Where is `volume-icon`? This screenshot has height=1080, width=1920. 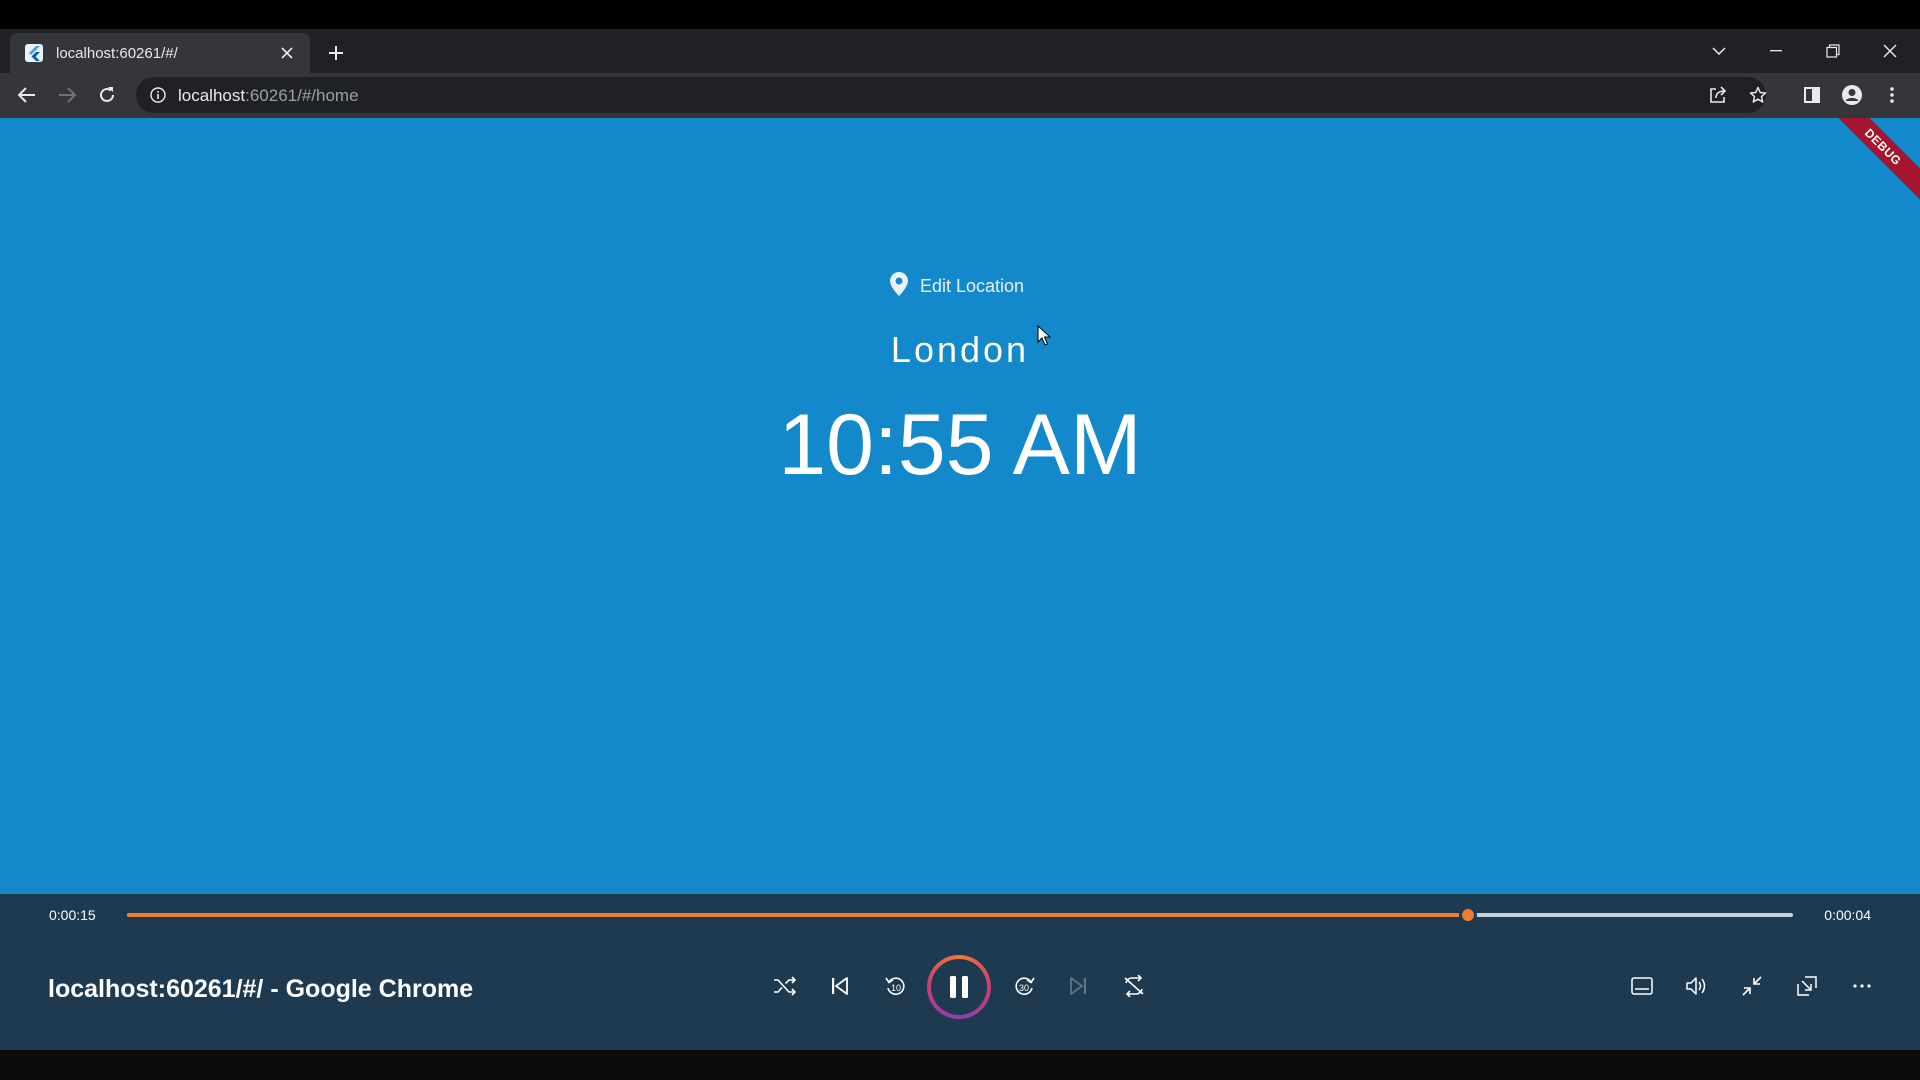 volume-icon is located at coordinates (1697, 986).